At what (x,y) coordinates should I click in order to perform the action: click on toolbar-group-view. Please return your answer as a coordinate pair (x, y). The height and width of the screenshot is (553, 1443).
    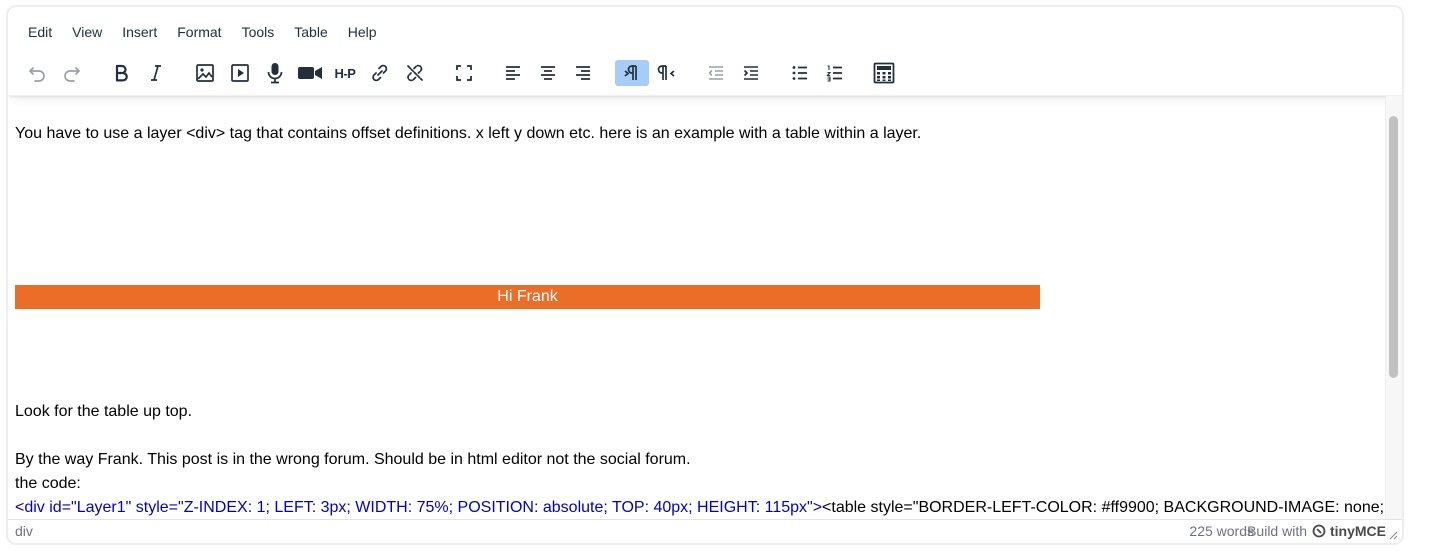
    Looking at the image, I should click on (464, 73).